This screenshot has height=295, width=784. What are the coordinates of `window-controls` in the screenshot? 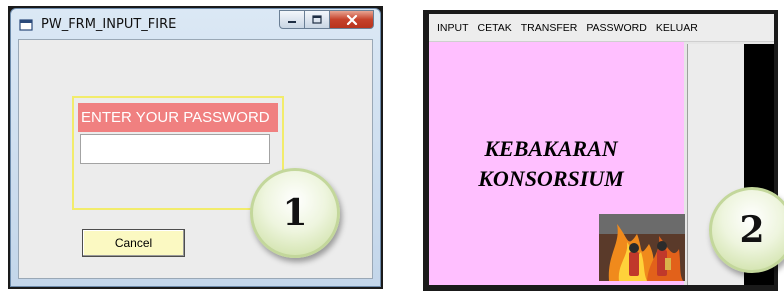 It's located at (326, 19).